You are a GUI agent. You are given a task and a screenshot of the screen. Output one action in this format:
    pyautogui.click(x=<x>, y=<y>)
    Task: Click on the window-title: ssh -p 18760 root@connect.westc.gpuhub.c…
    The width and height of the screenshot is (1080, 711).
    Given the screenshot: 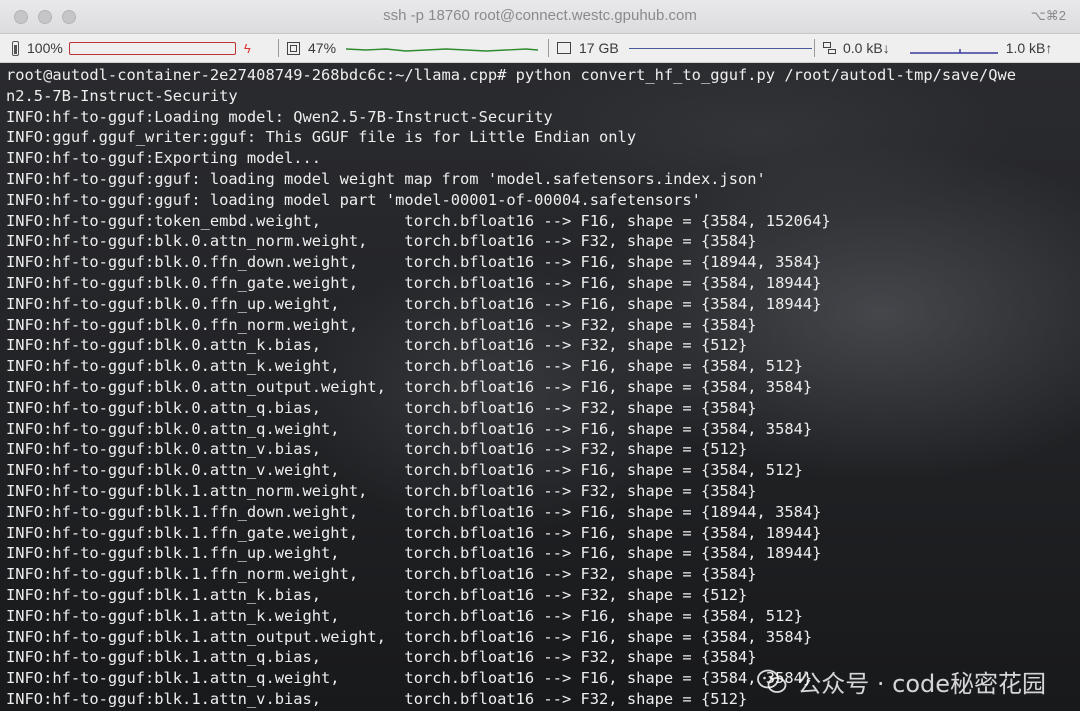 What is the action you would take?
    pyautogui.click(x=540, y=15)
    